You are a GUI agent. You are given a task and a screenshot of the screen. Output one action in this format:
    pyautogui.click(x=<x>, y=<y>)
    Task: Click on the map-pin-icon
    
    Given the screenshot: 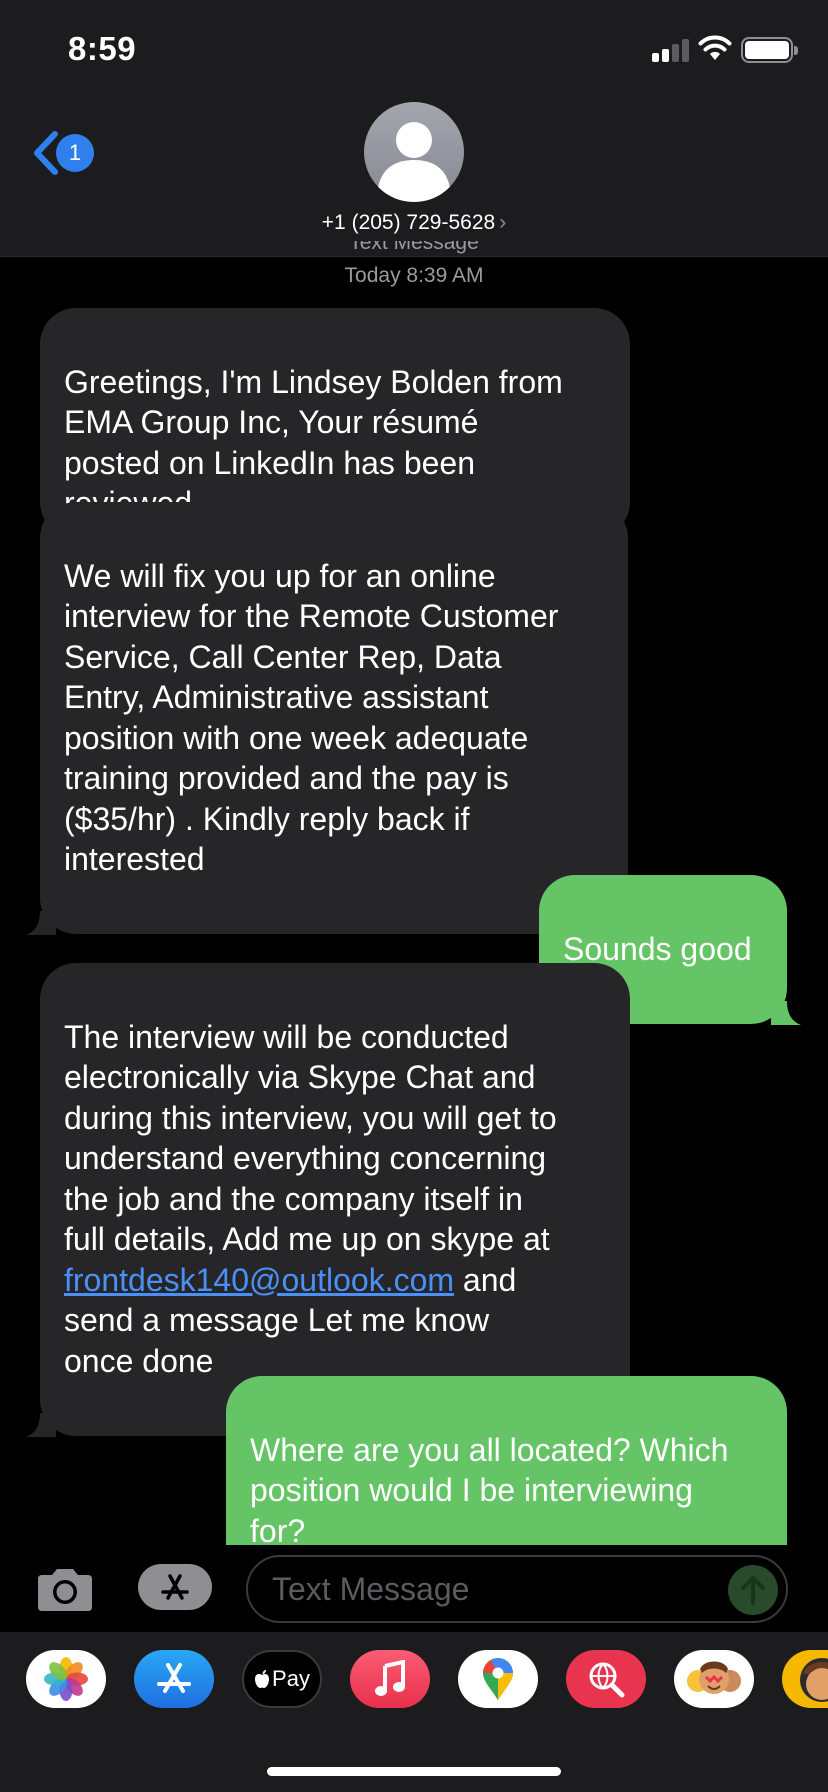 What is the action you would take?
    pyautogui.click(x=498, y=1679)
    